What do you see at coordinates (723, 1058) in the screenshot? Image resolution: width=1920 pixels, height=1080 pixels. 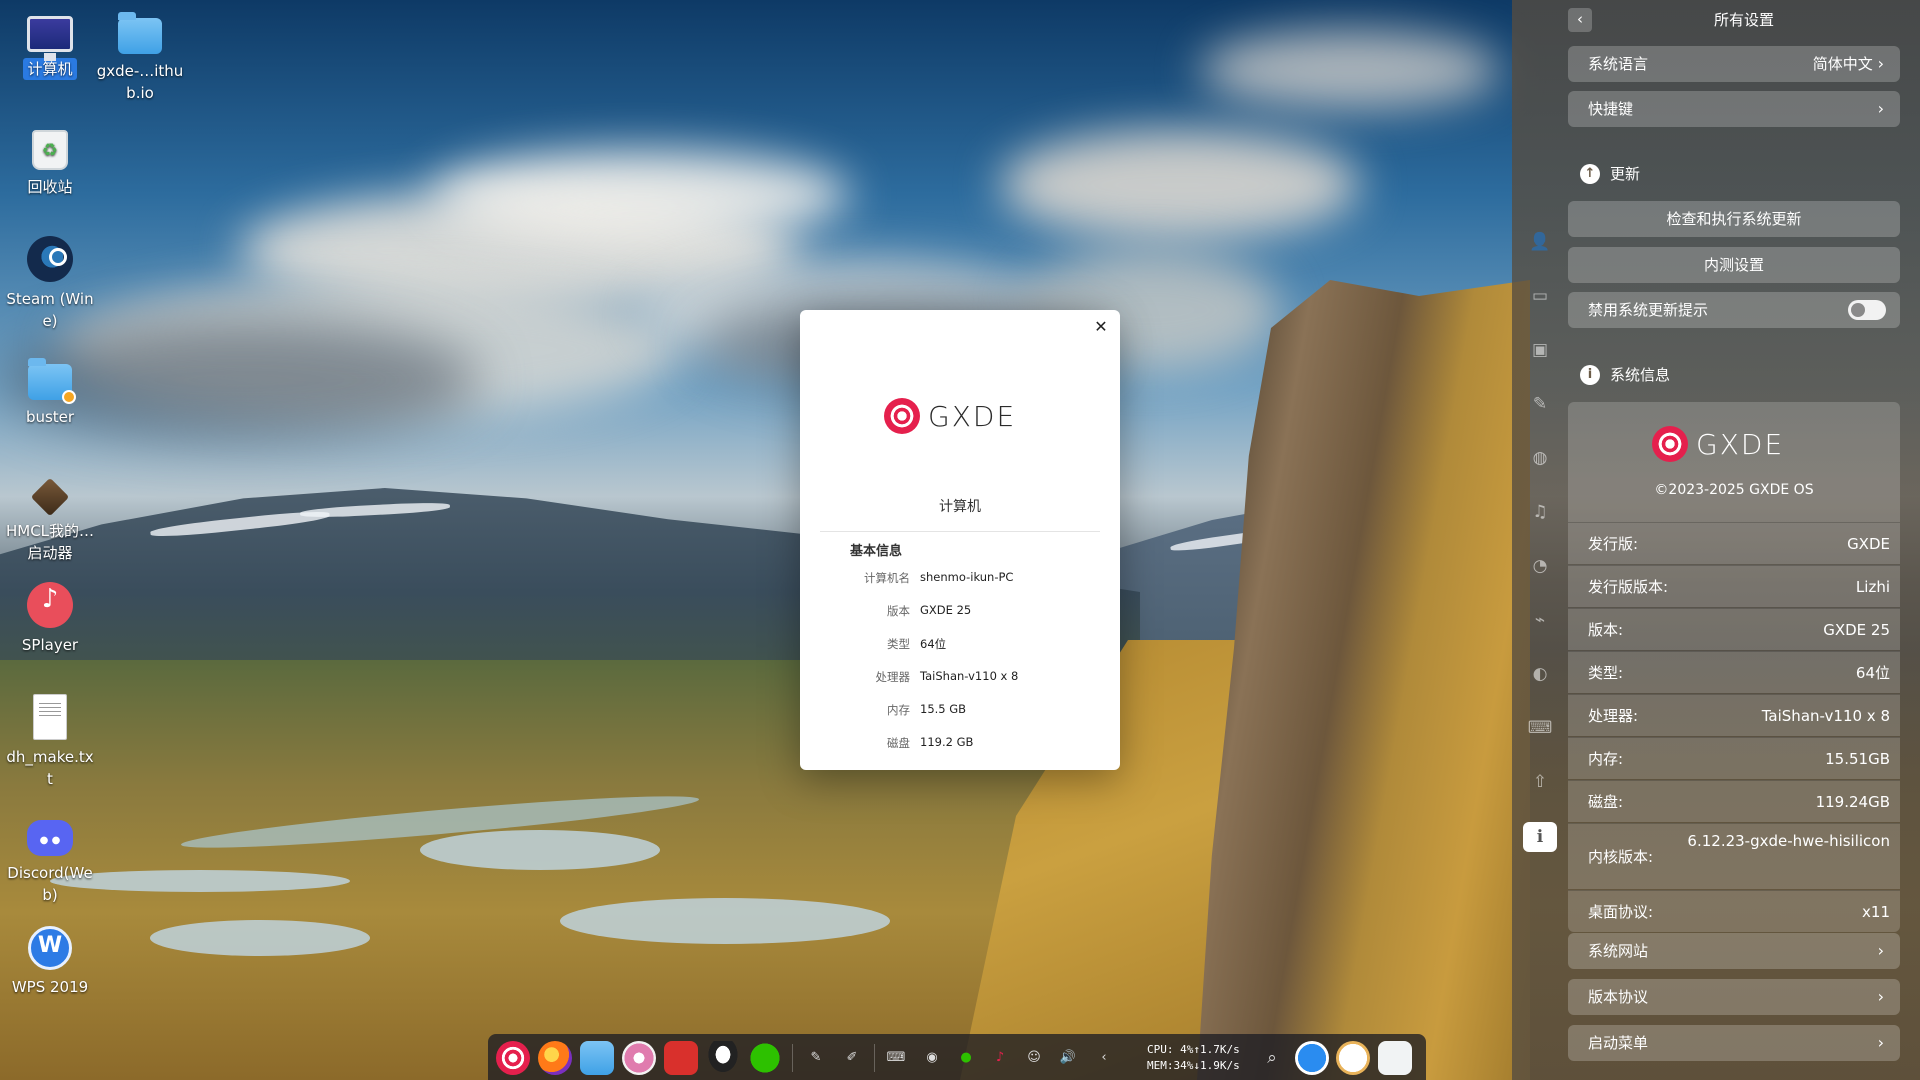 I see `qq-icon` at bounding box center [723, 1058].